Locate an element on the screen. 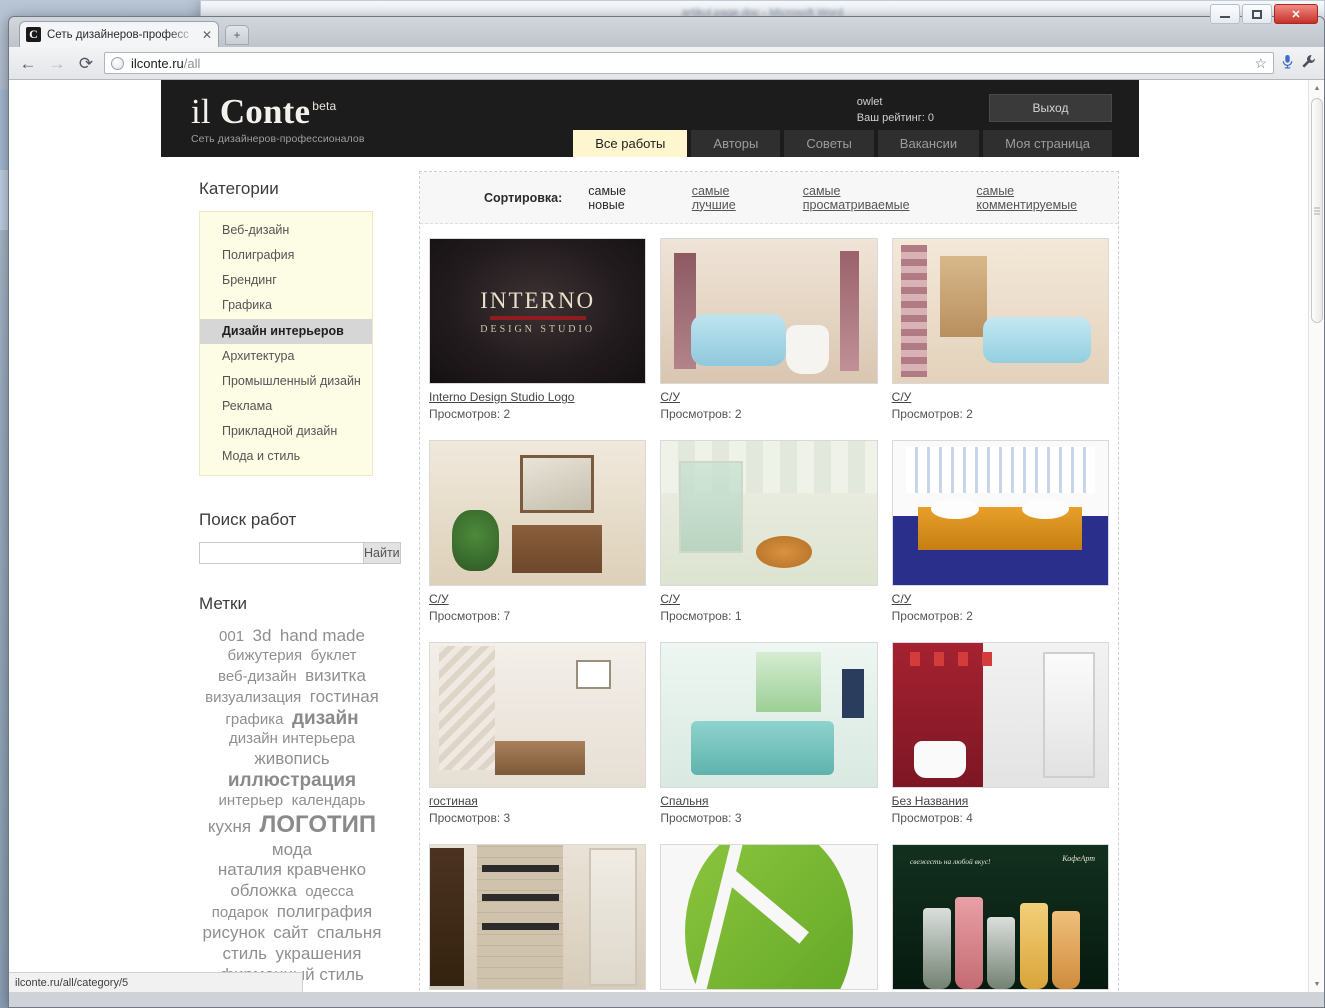 Image resolution: width=1325 pixels, height=1008 pixels. microphone-icon is located at coordinates (1287, 63).